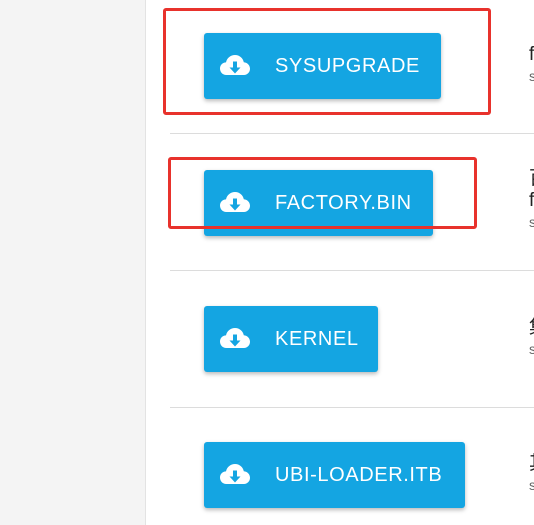 This screenshot has width=534, height=525. What do you see at coordinates (343, 202) in the screenshot?
I see `factory-bin-button-label: FACTORY.BIN` at bounding box center [343, 202].